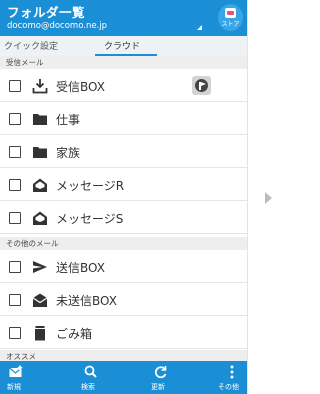  What do you see at coordinates (123, 243) in the screenshot?
I see `section-header-other: その他のメール` at bounding box center [123, 243].